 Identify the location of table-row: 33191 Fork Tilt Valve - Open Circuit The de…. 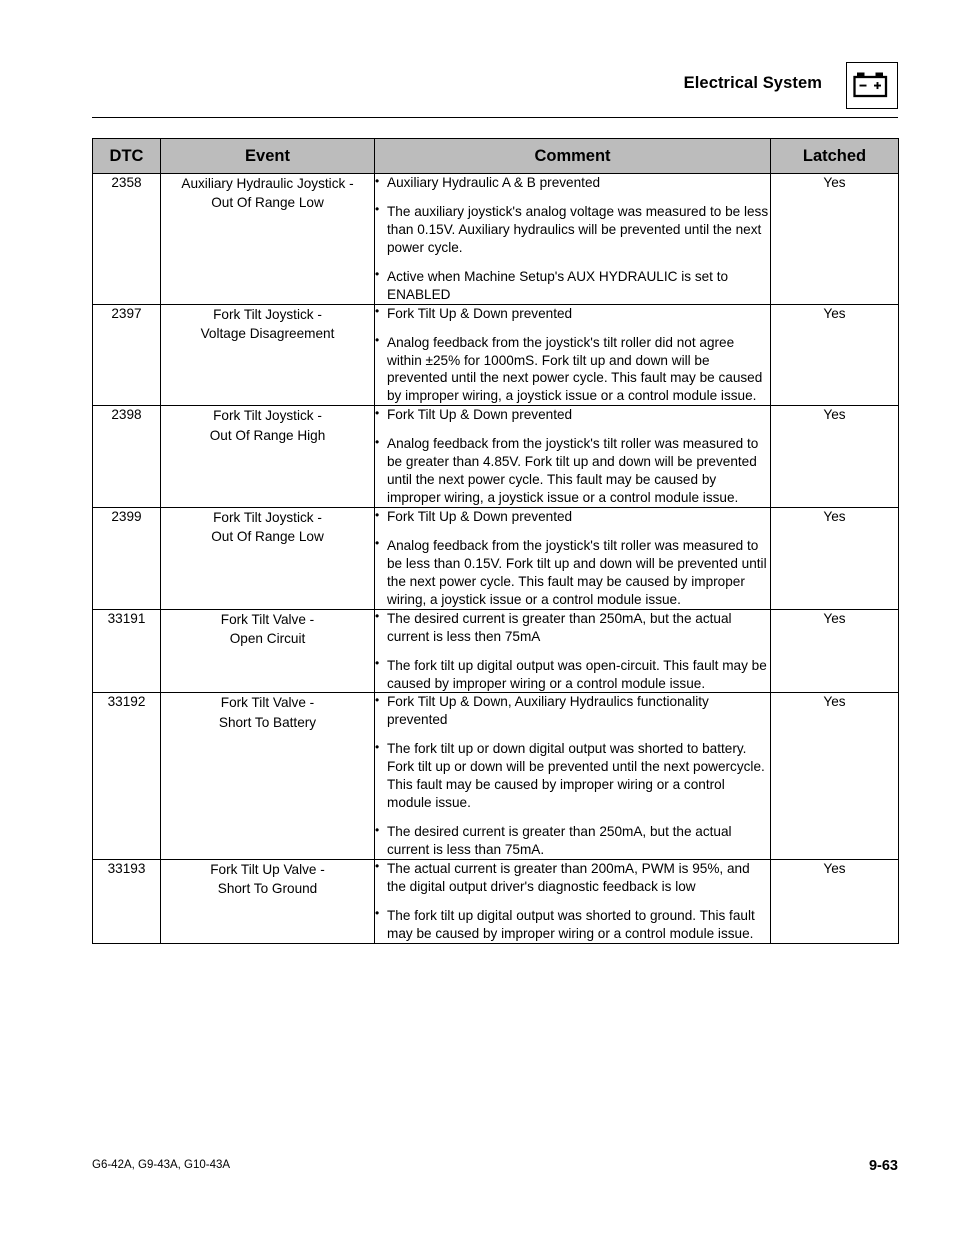
(495, 651).